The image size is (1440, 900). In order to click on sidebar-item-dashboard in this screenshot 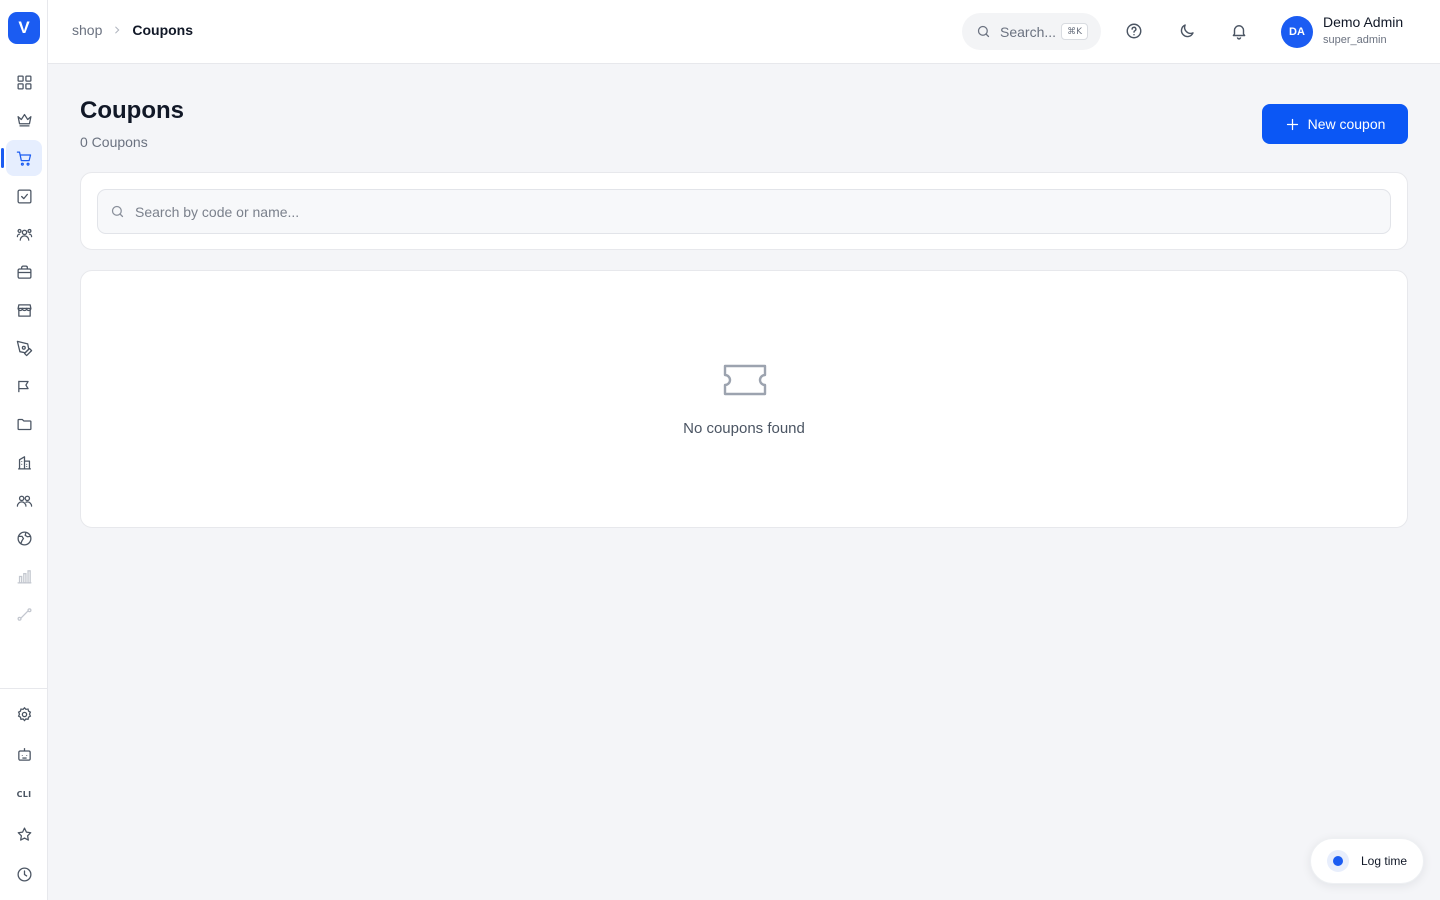, I will do `click(24, 82)`.